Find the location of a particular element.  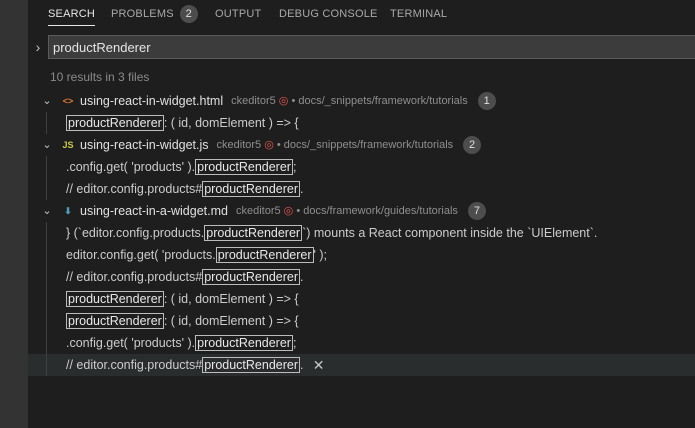

tab-terminal: TERMINAL is located at coordinates (418, 13).